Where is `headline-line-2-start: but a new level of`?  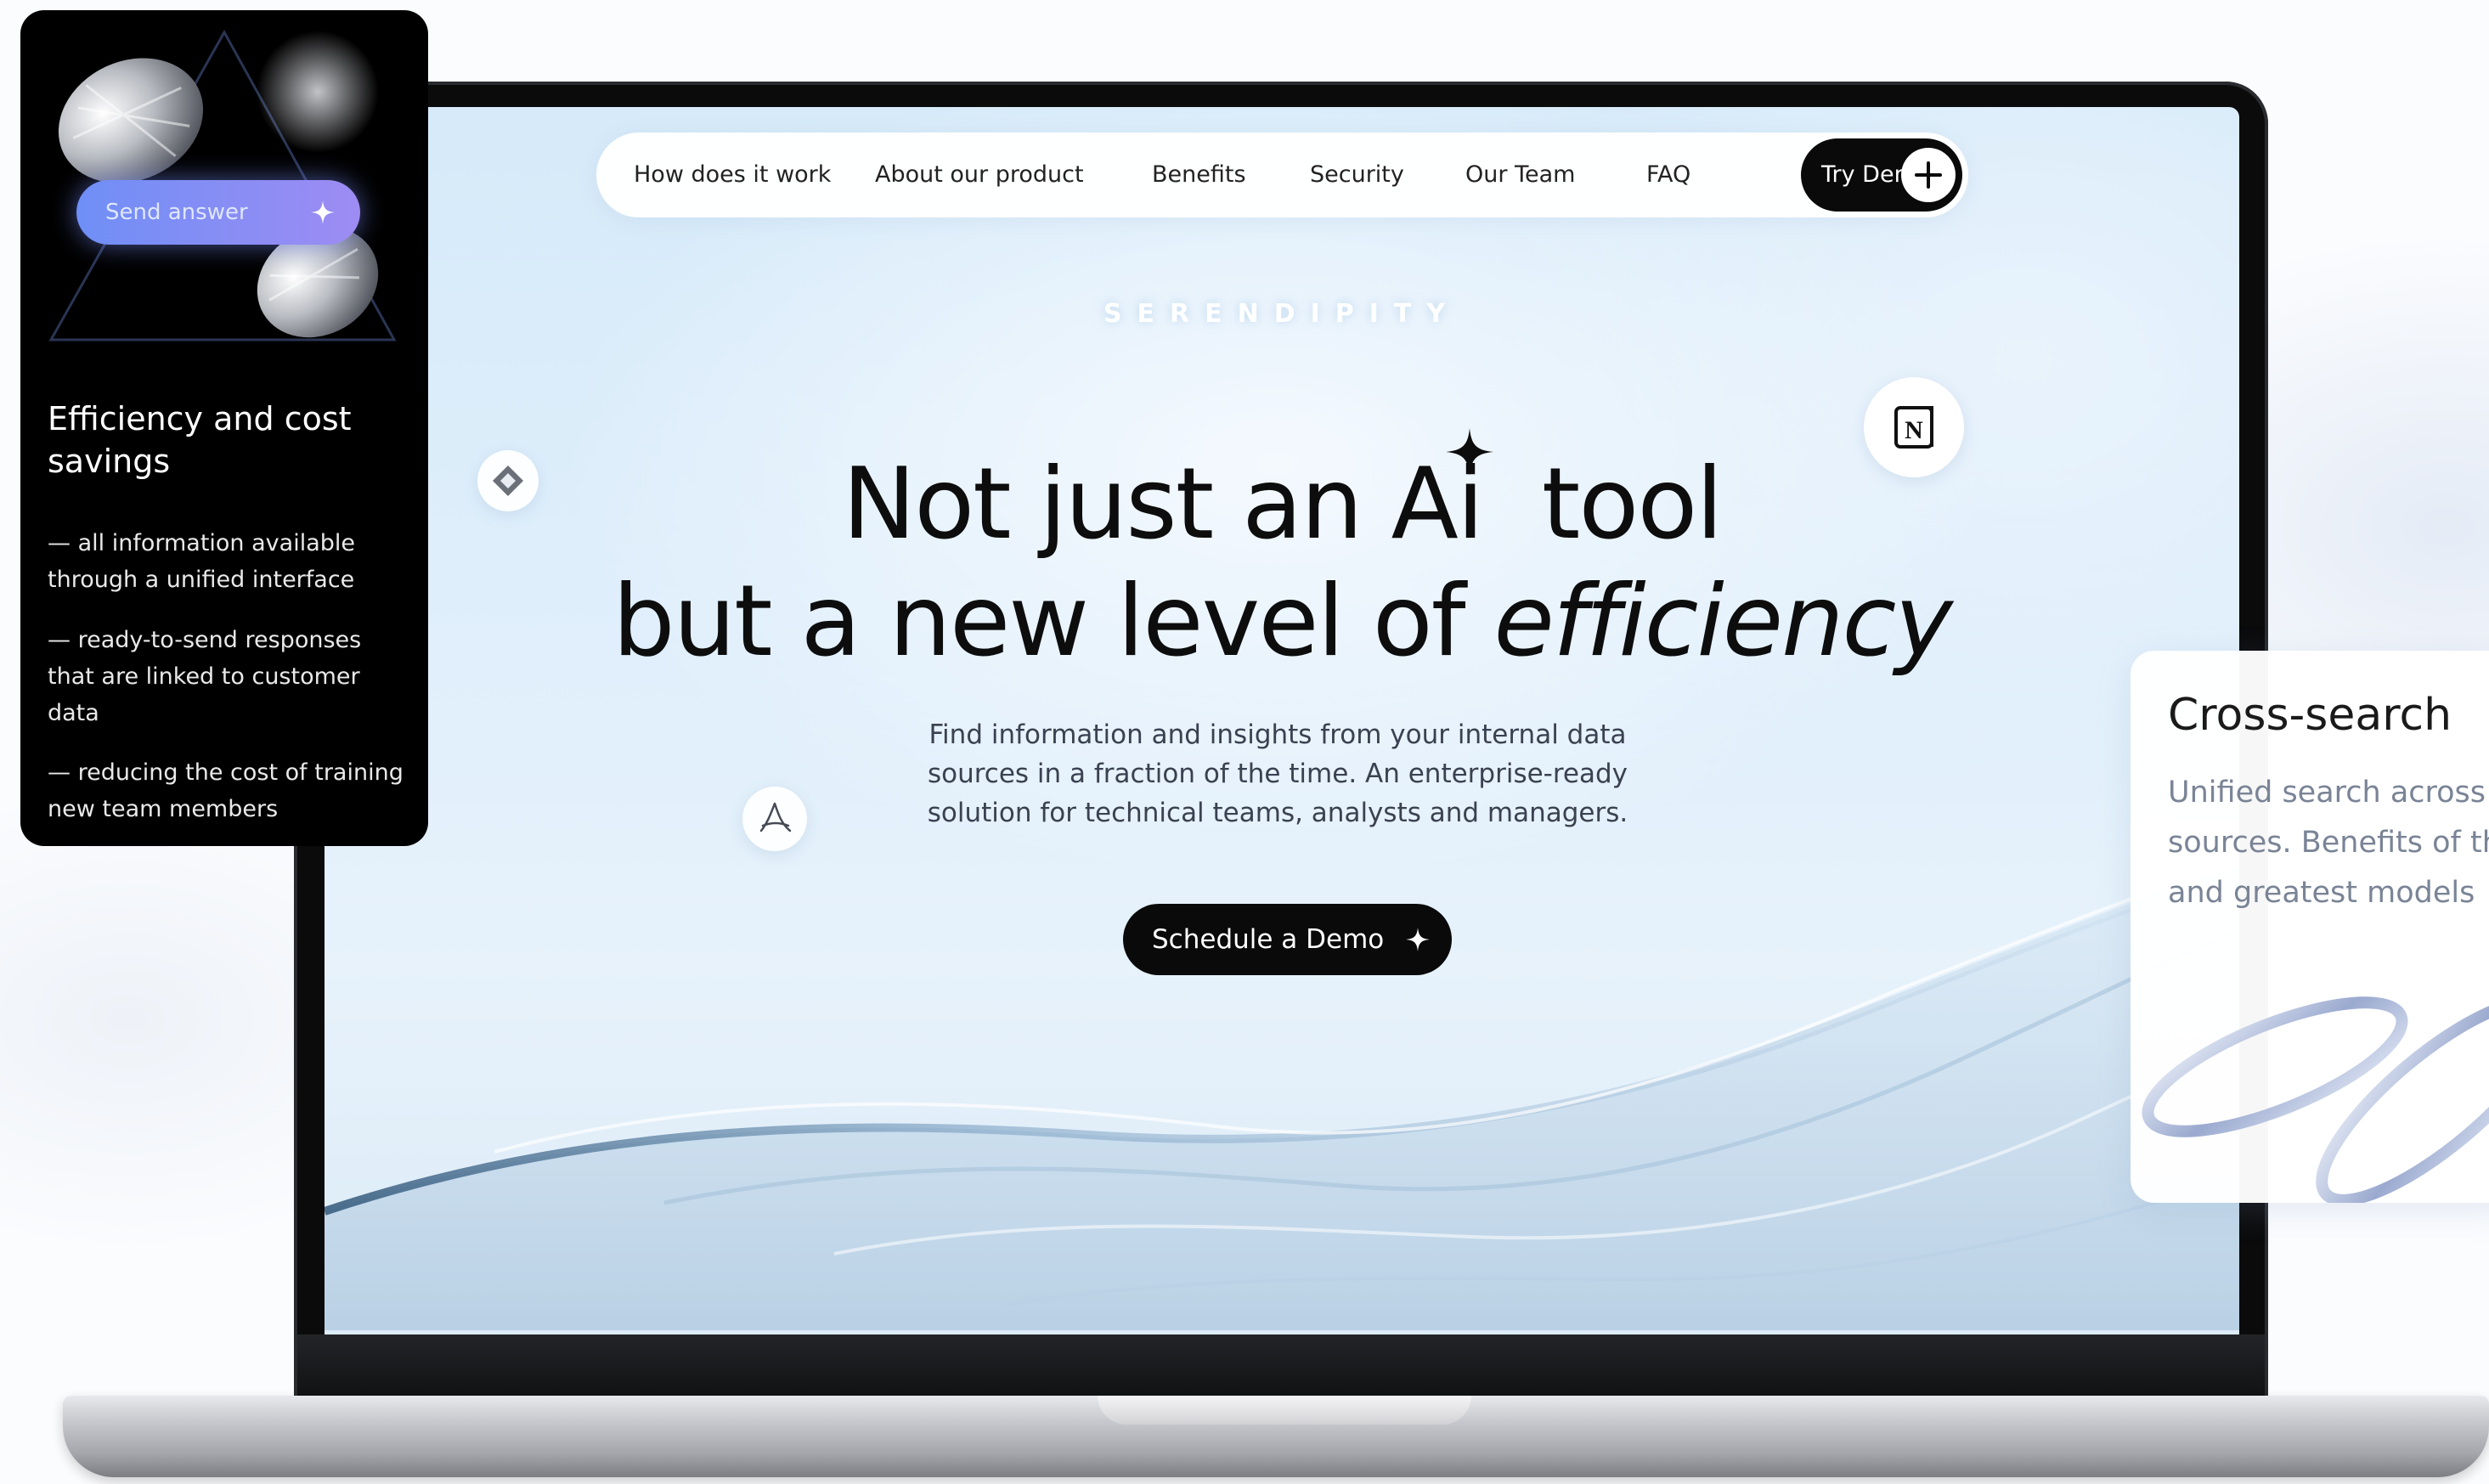
headline-line-2-start: but a new level of is located at coordinates (1039, 621).